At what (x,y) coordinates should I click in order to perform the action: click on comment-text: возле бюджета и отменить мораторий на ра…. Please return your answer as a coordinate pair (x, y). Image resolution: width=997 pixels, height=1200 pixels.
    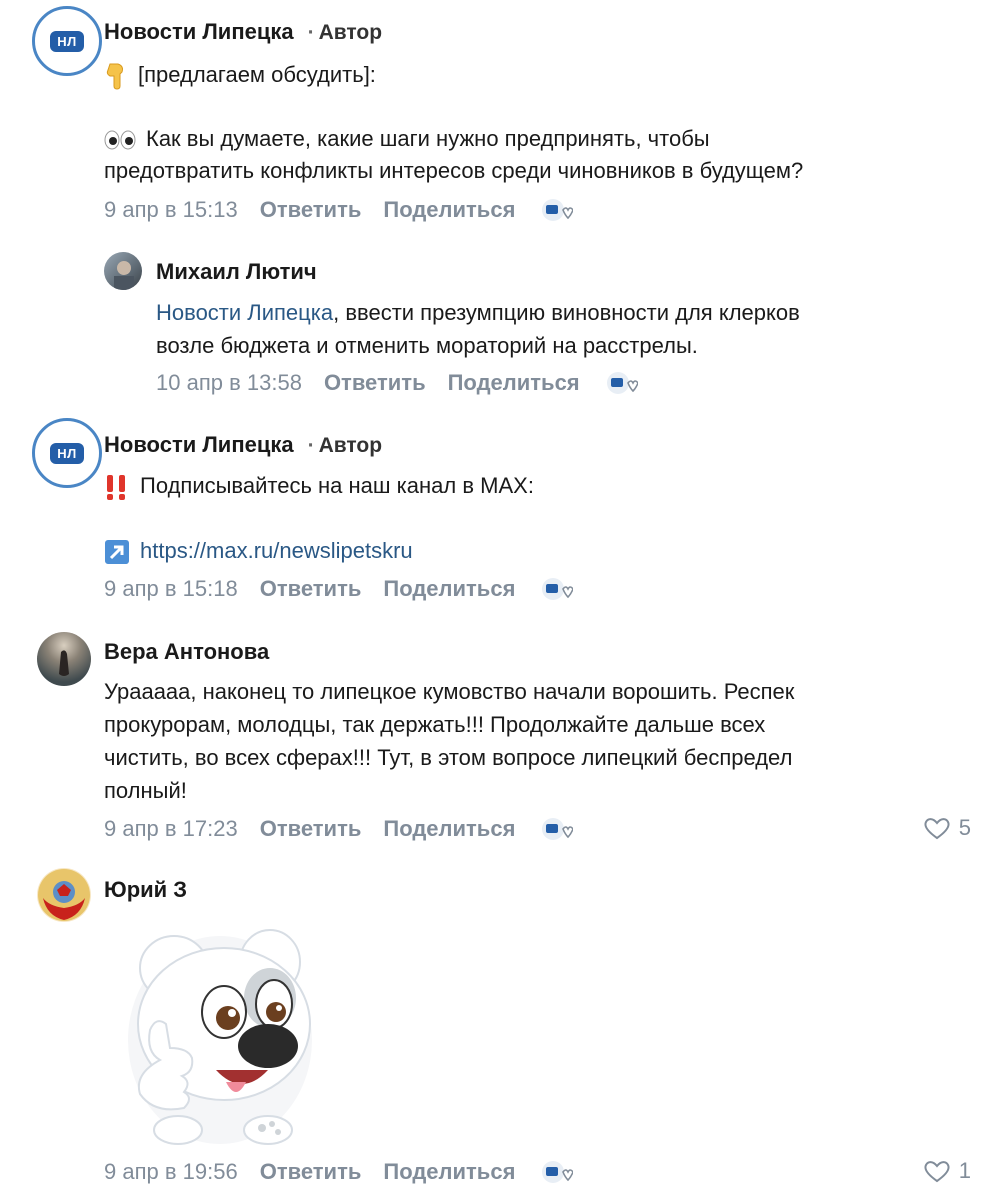
    Looking at the image, I should click on (427, 345).